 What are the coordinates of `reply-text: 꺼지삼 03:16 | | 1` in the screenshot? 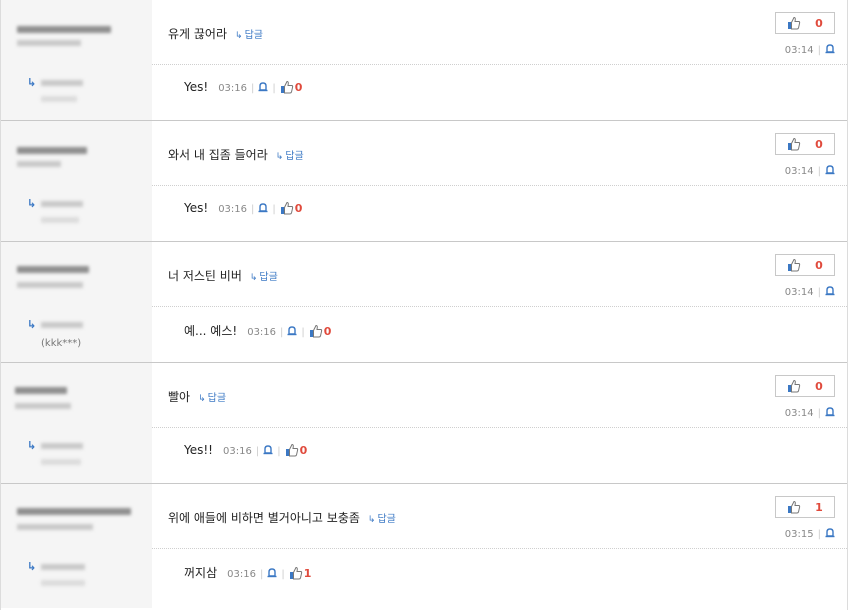 It's located at (248, 573).